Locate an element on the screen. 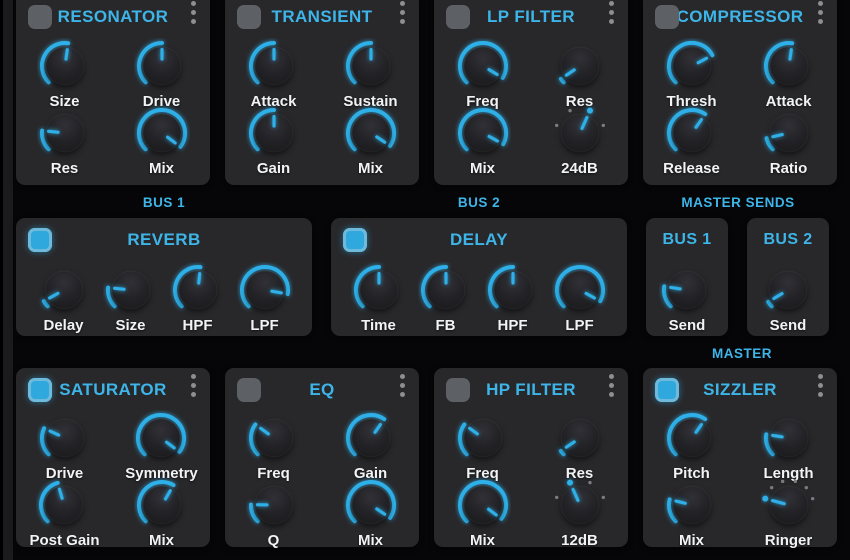 The width and height of the screenshot is (850, 560). time-knob is located at coordinates (379, 290).